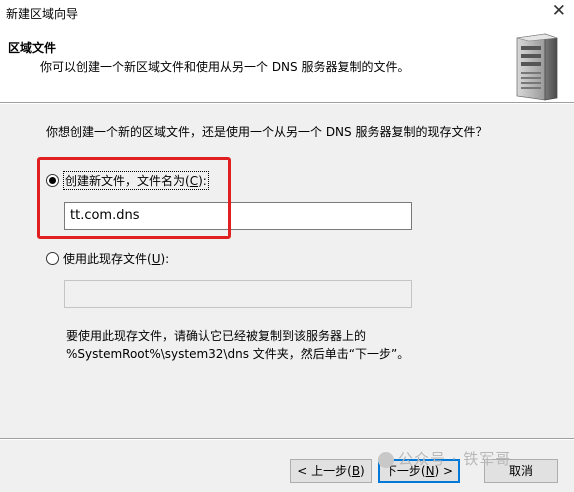  Describe the element at coordinates (287, 103) in the screenshot. I see `header-divider-highlight` at that location.